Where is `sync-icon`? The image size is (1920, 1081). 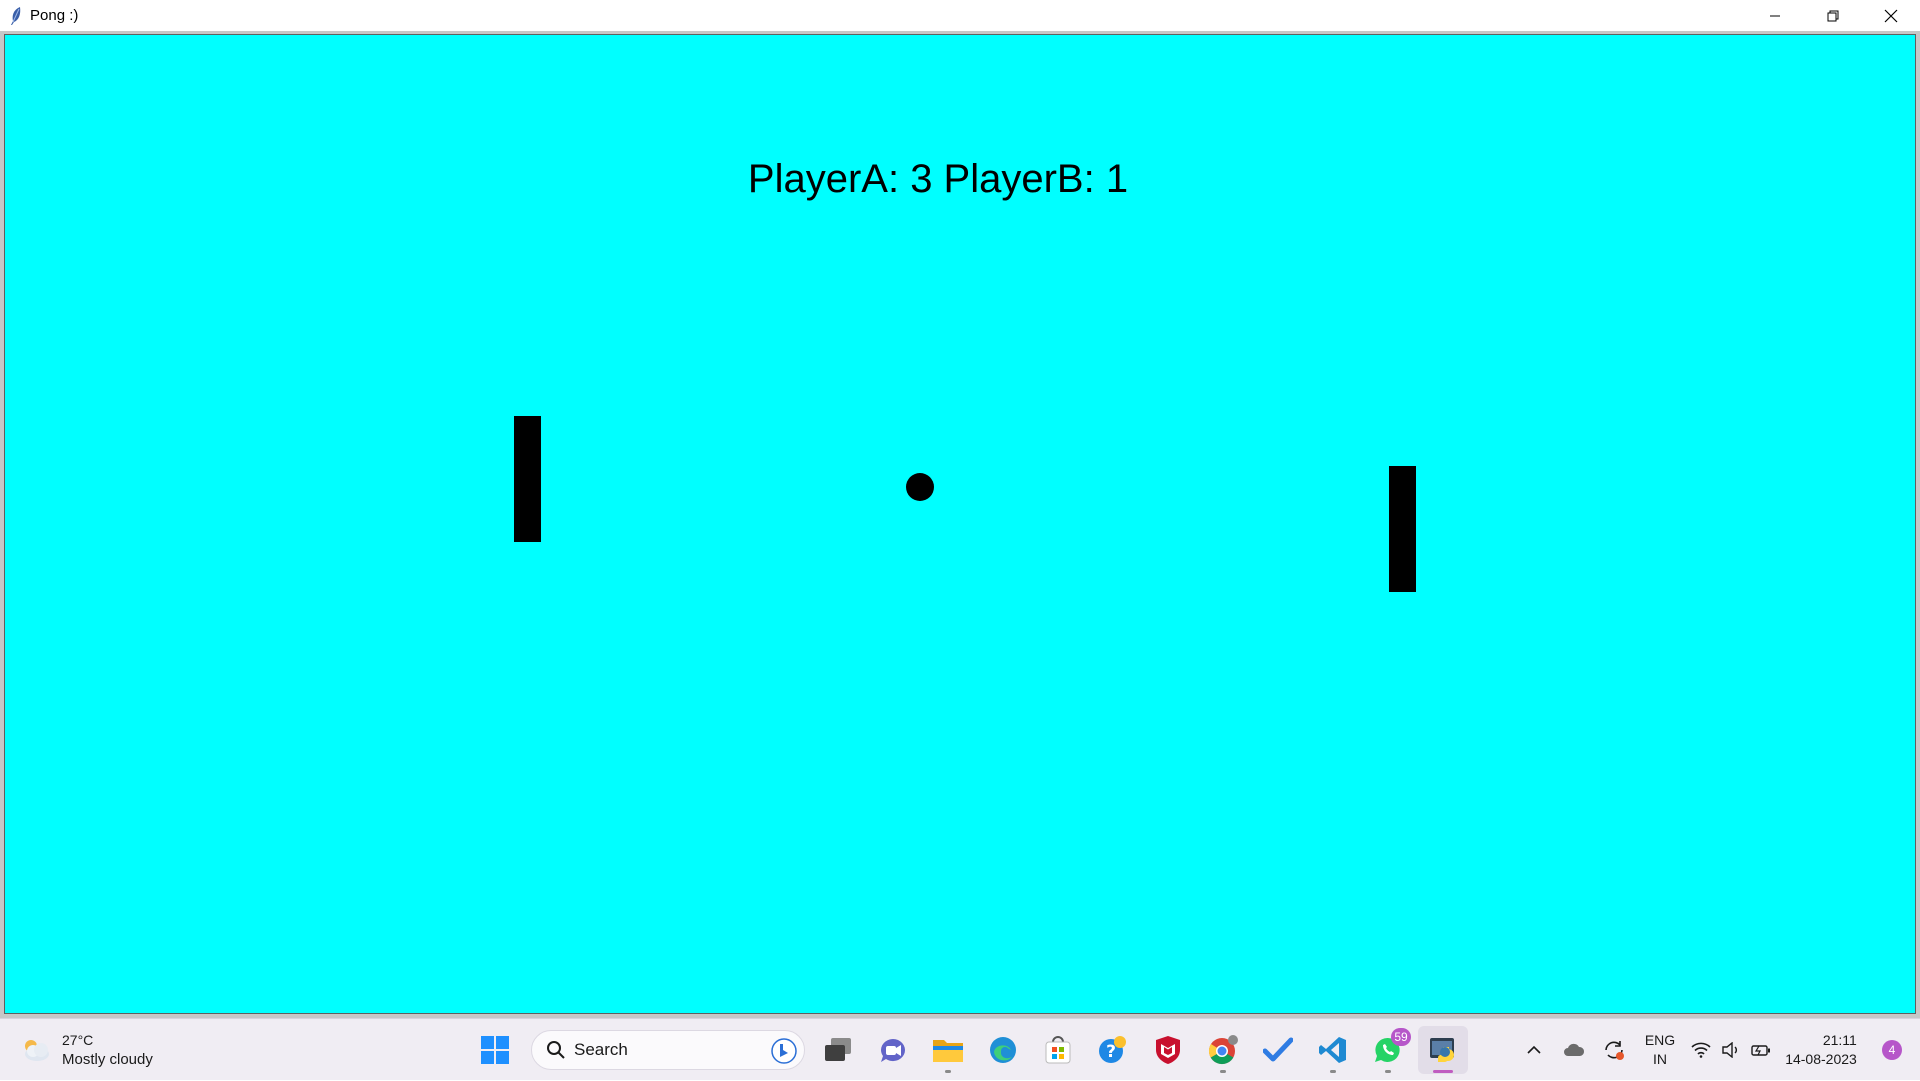 sync-icon is located at coordinates (1614, 1050).